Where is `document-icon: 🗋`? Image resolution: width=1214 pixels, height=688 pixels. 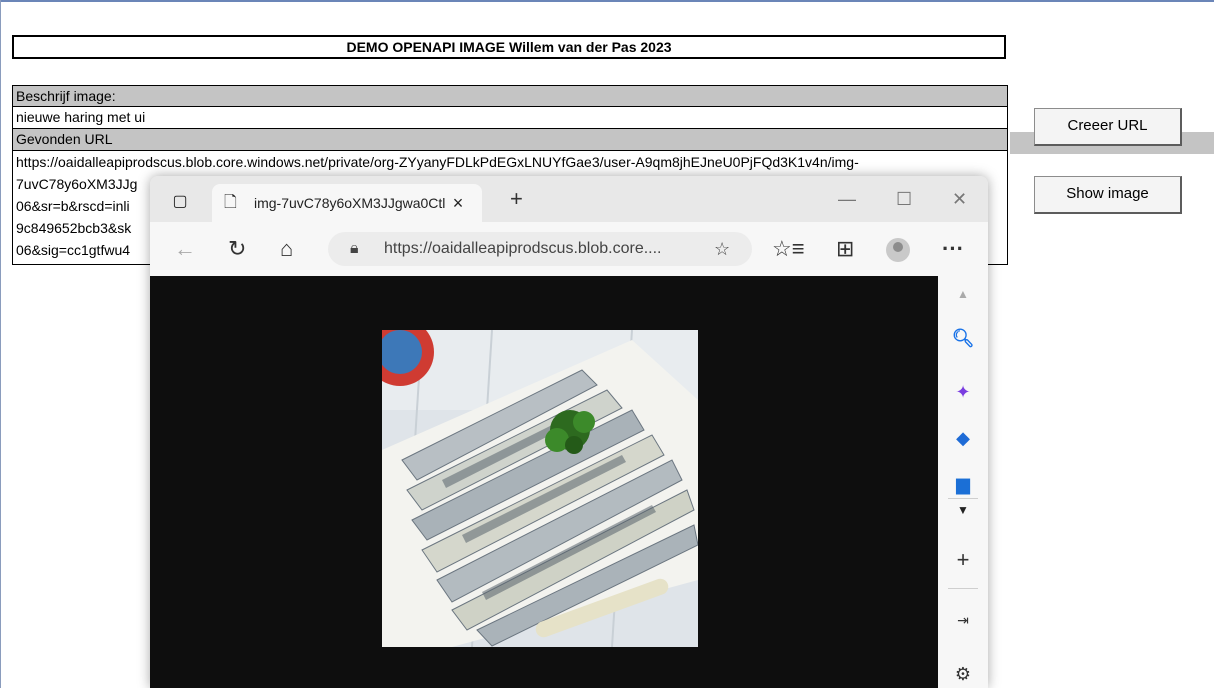 document-icon: 🗋 is located at coordinates (230, 202).